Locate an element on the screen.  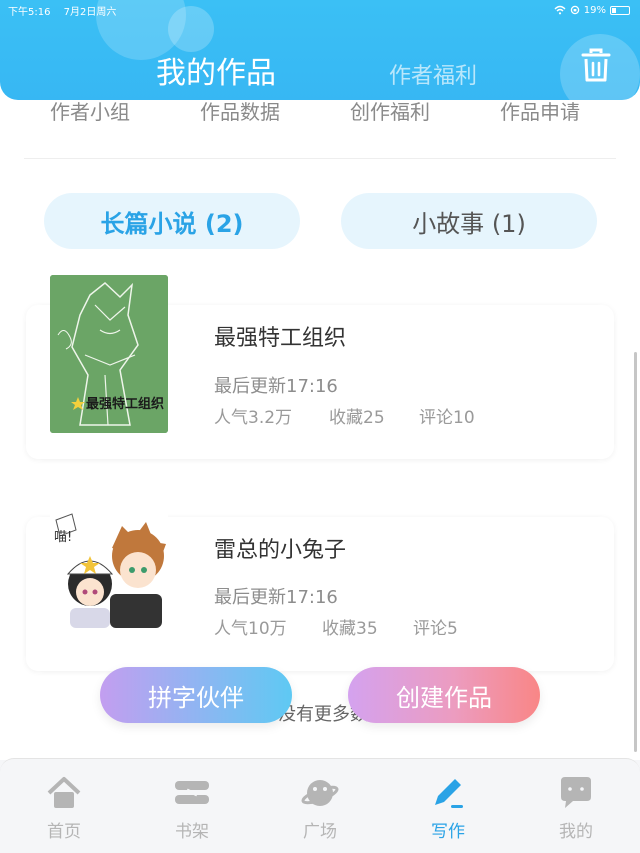
subnav-work-application: 作品申请 is located at coordinates (540, 110).